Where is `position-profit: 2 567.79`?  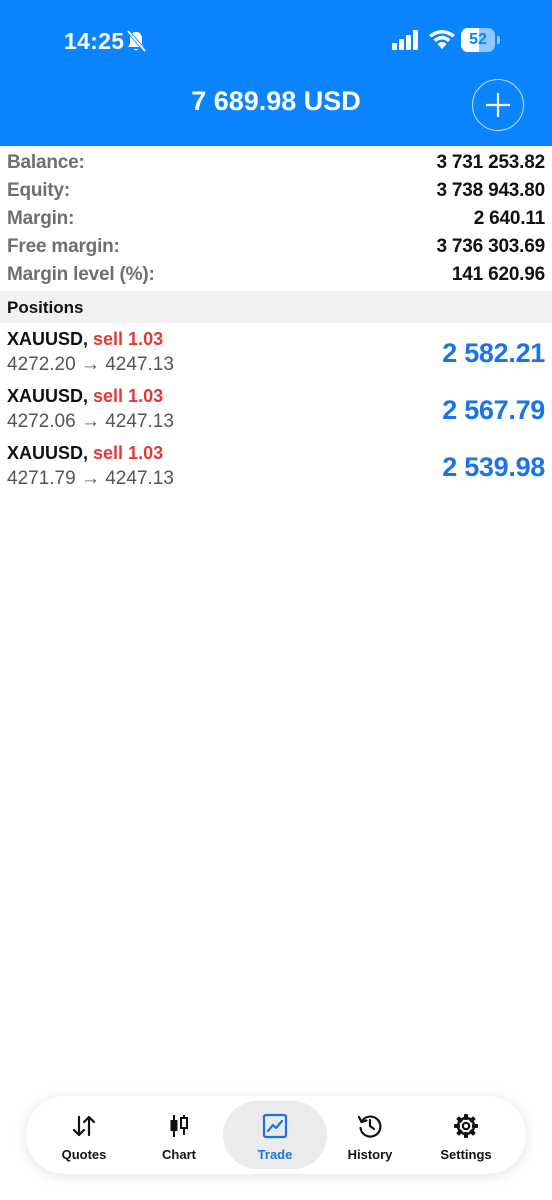 position-profit: 2 567.79 is located at coordinates (493, 410).